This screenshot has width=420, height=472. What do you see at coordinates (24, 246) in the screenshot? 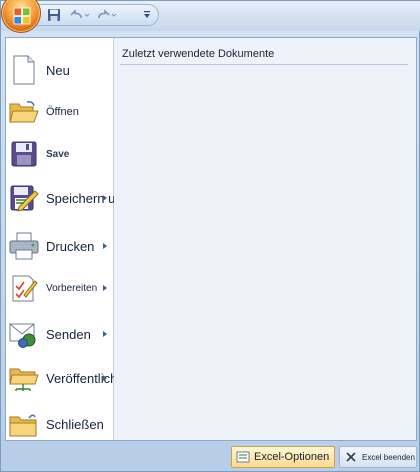
I see `printer-icon` at bounding box center [24, 246].